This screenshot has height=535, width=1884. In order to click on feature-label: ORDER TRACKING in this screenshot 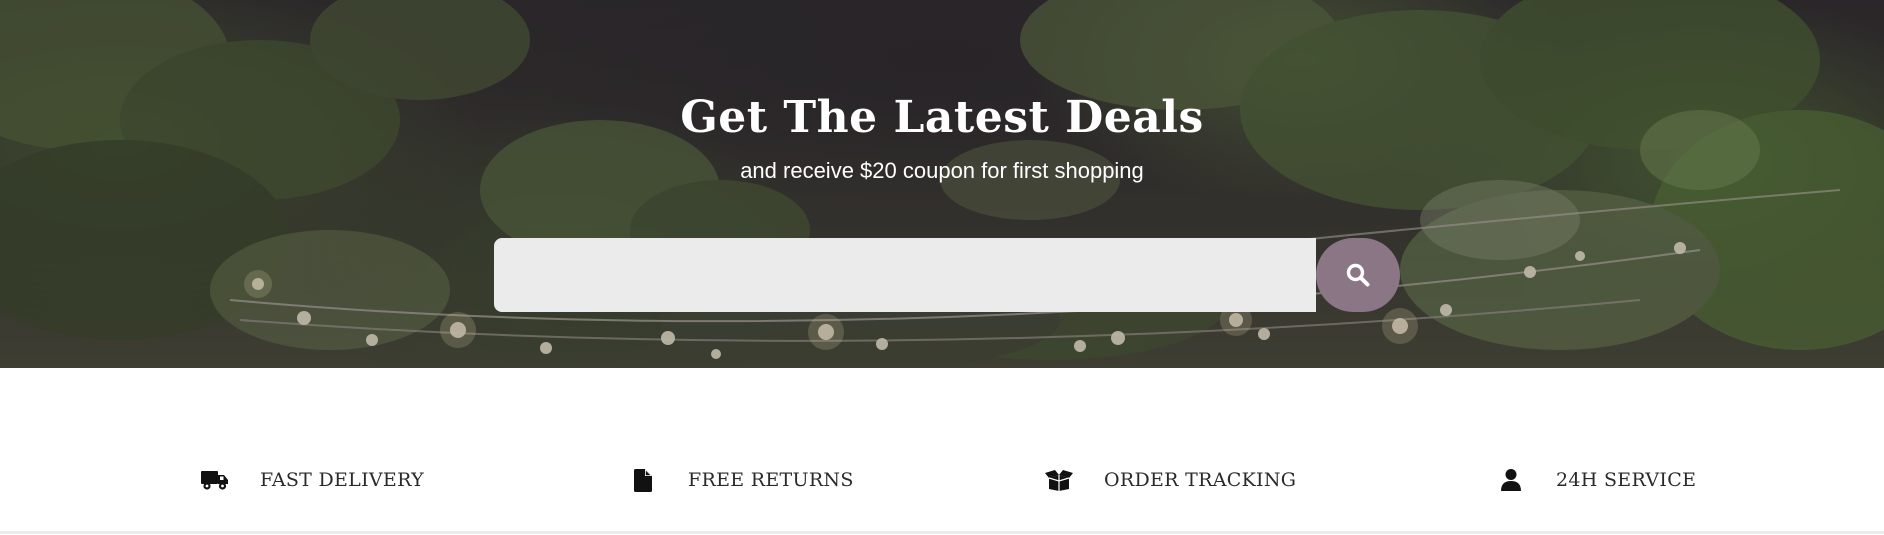, I will do `click(1200, 480)`.